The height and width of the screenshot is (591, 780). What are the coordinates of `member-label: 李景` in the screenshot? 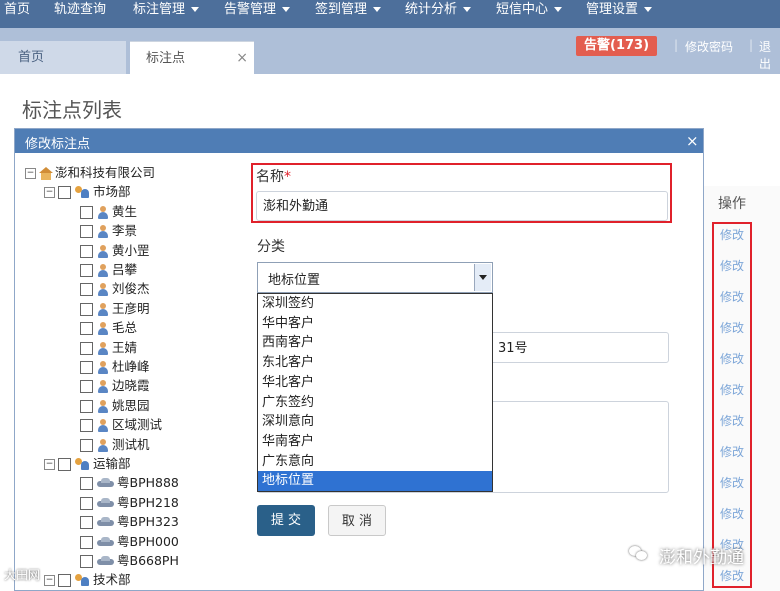 It's located at (125, 230).